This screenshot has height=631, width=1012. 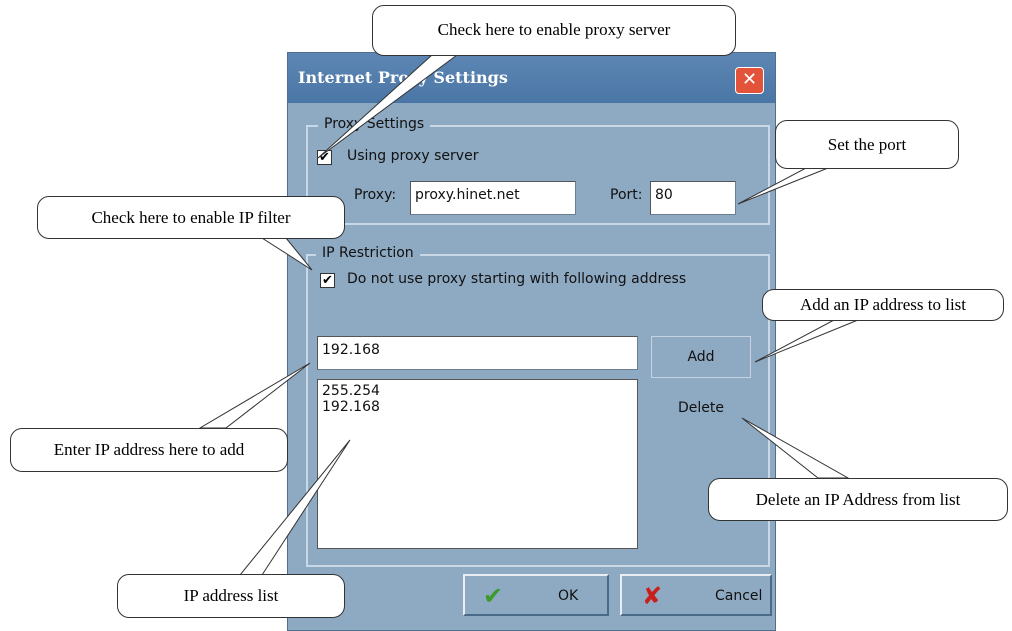 What do you see at coordinates (388, 106) in the screenshot?
I see `pointer-enable-proxy` at bounding box center [388, 106].